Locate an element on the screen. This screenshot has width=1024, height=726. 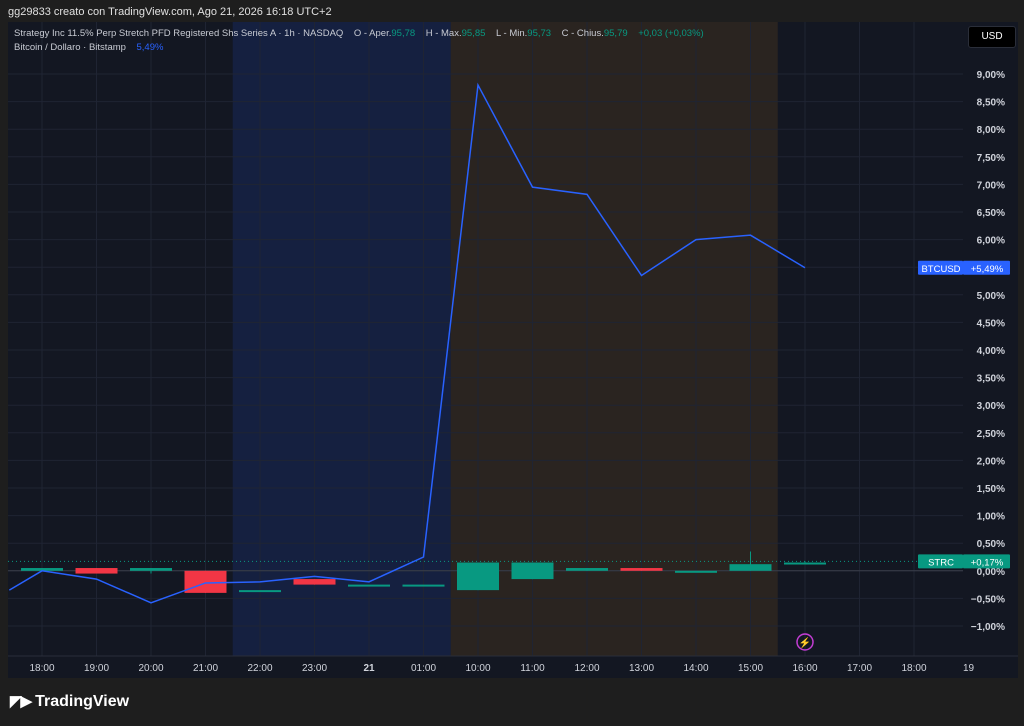
y-tick-label: 6,00% is located at coordinates (991, 241).